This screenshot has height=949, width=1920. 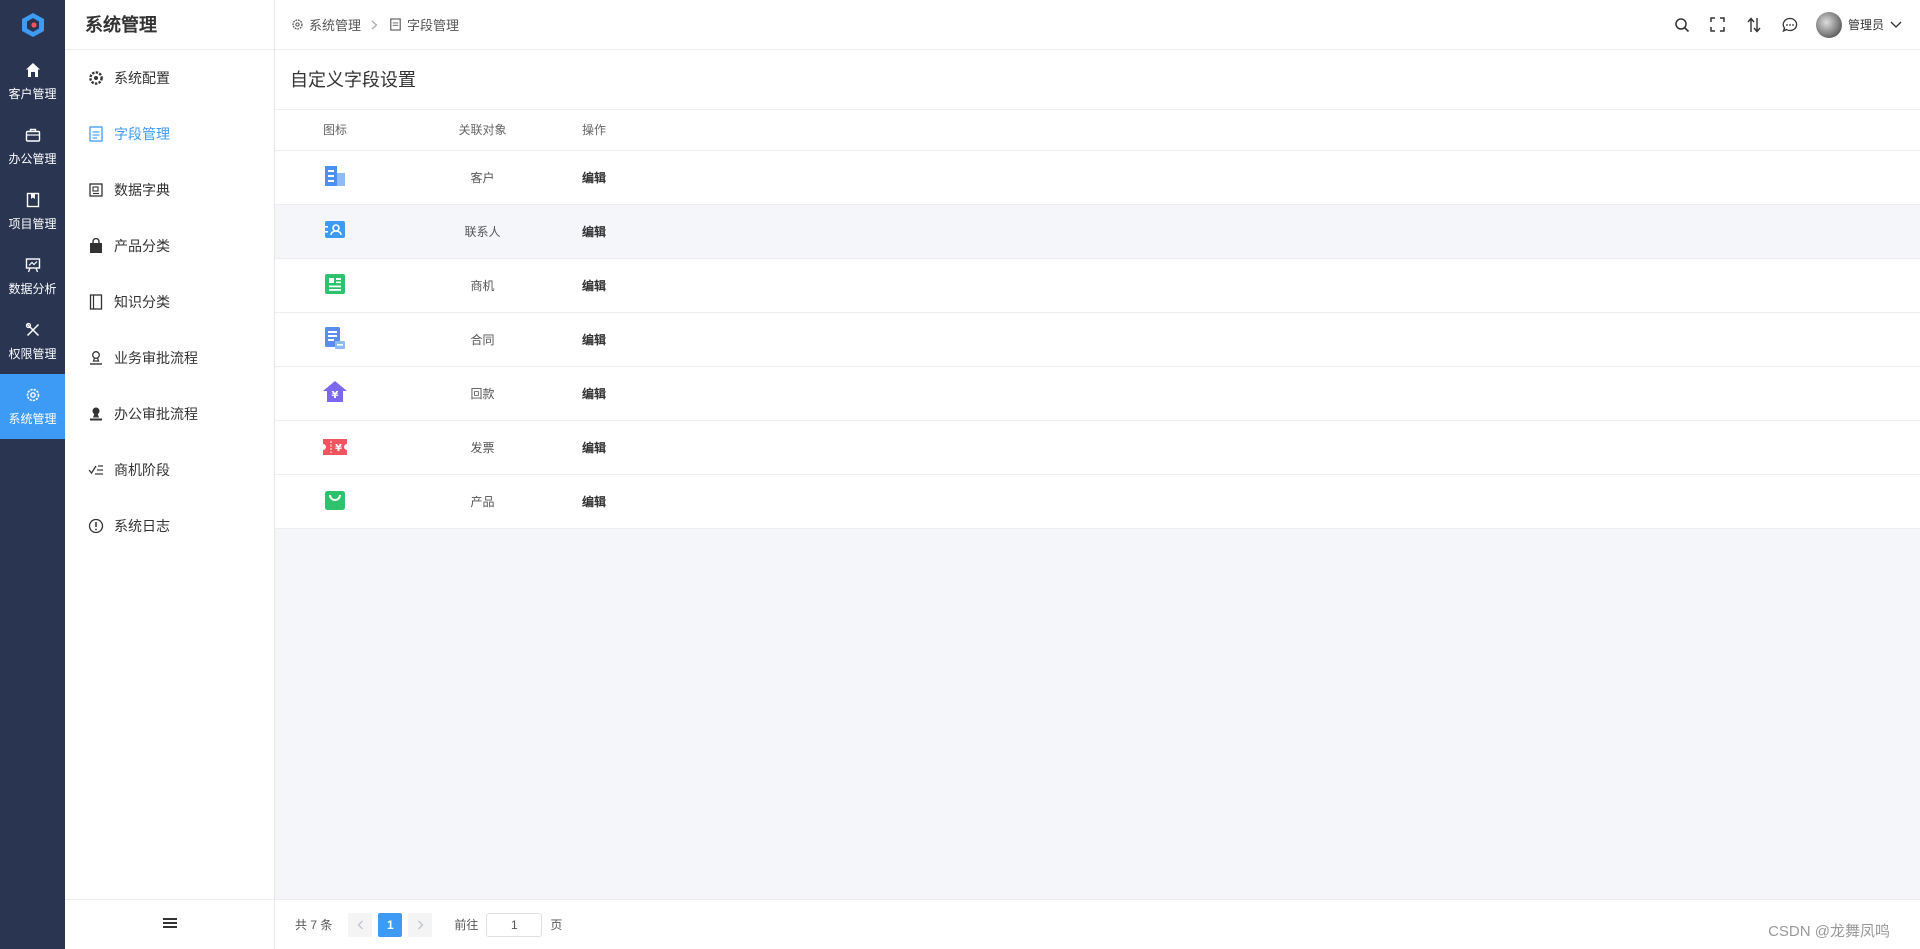 What do you see at coordinates (33, 135) in the screenshot?
I see `briefcase-icon` at bounding box center [33, 135].